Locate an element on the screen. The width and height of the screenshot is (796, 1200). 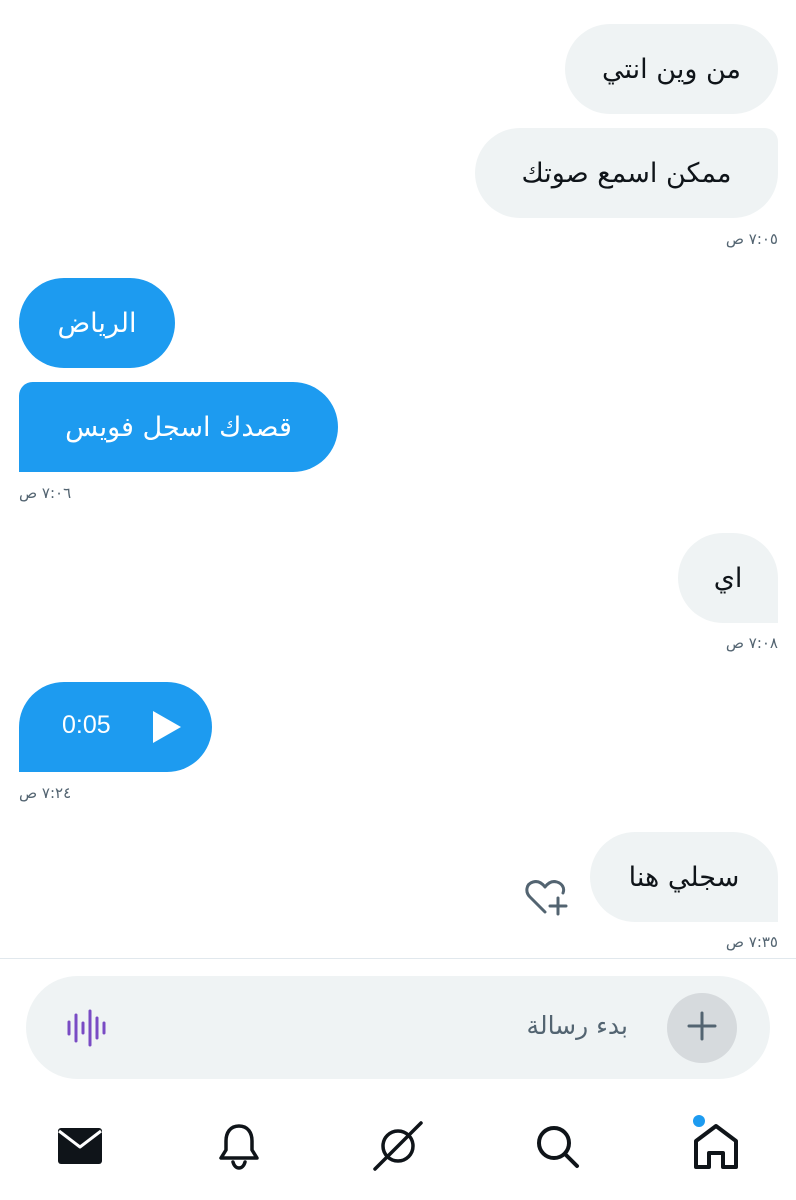
message-text: ممكن اسمع صوتك is located at coordinates (626, 173).